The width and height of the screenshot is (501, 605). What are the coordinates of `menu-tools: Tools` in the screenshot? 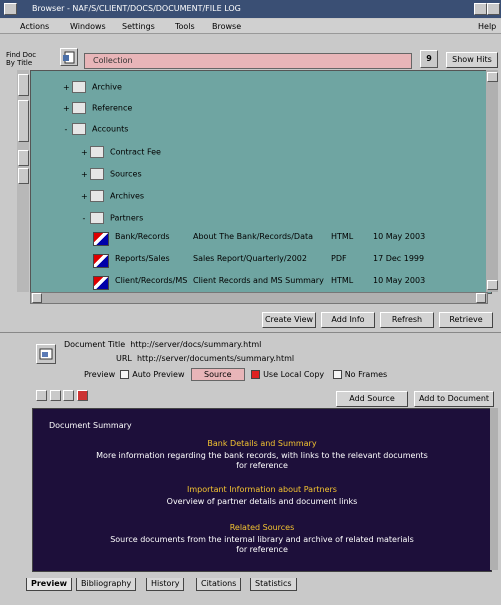 It's located at (185, 26).